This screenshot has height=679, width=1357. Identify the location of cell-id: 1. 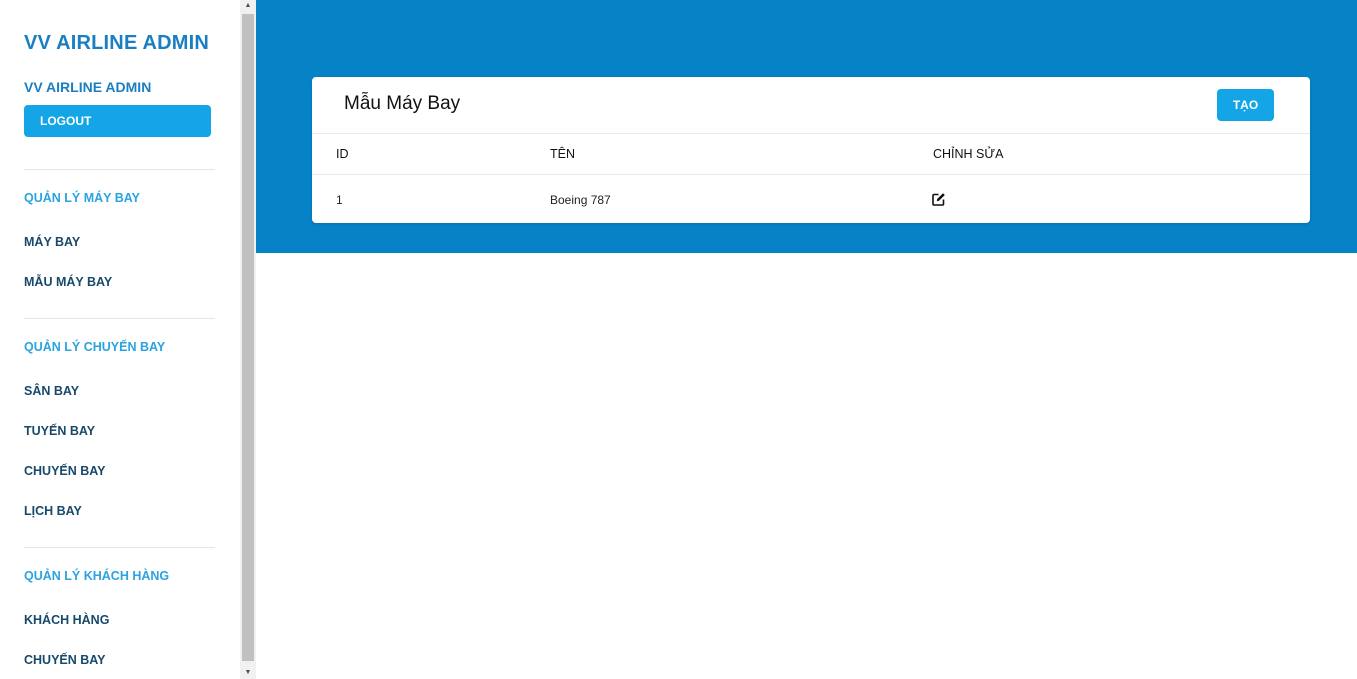
(339, 200).